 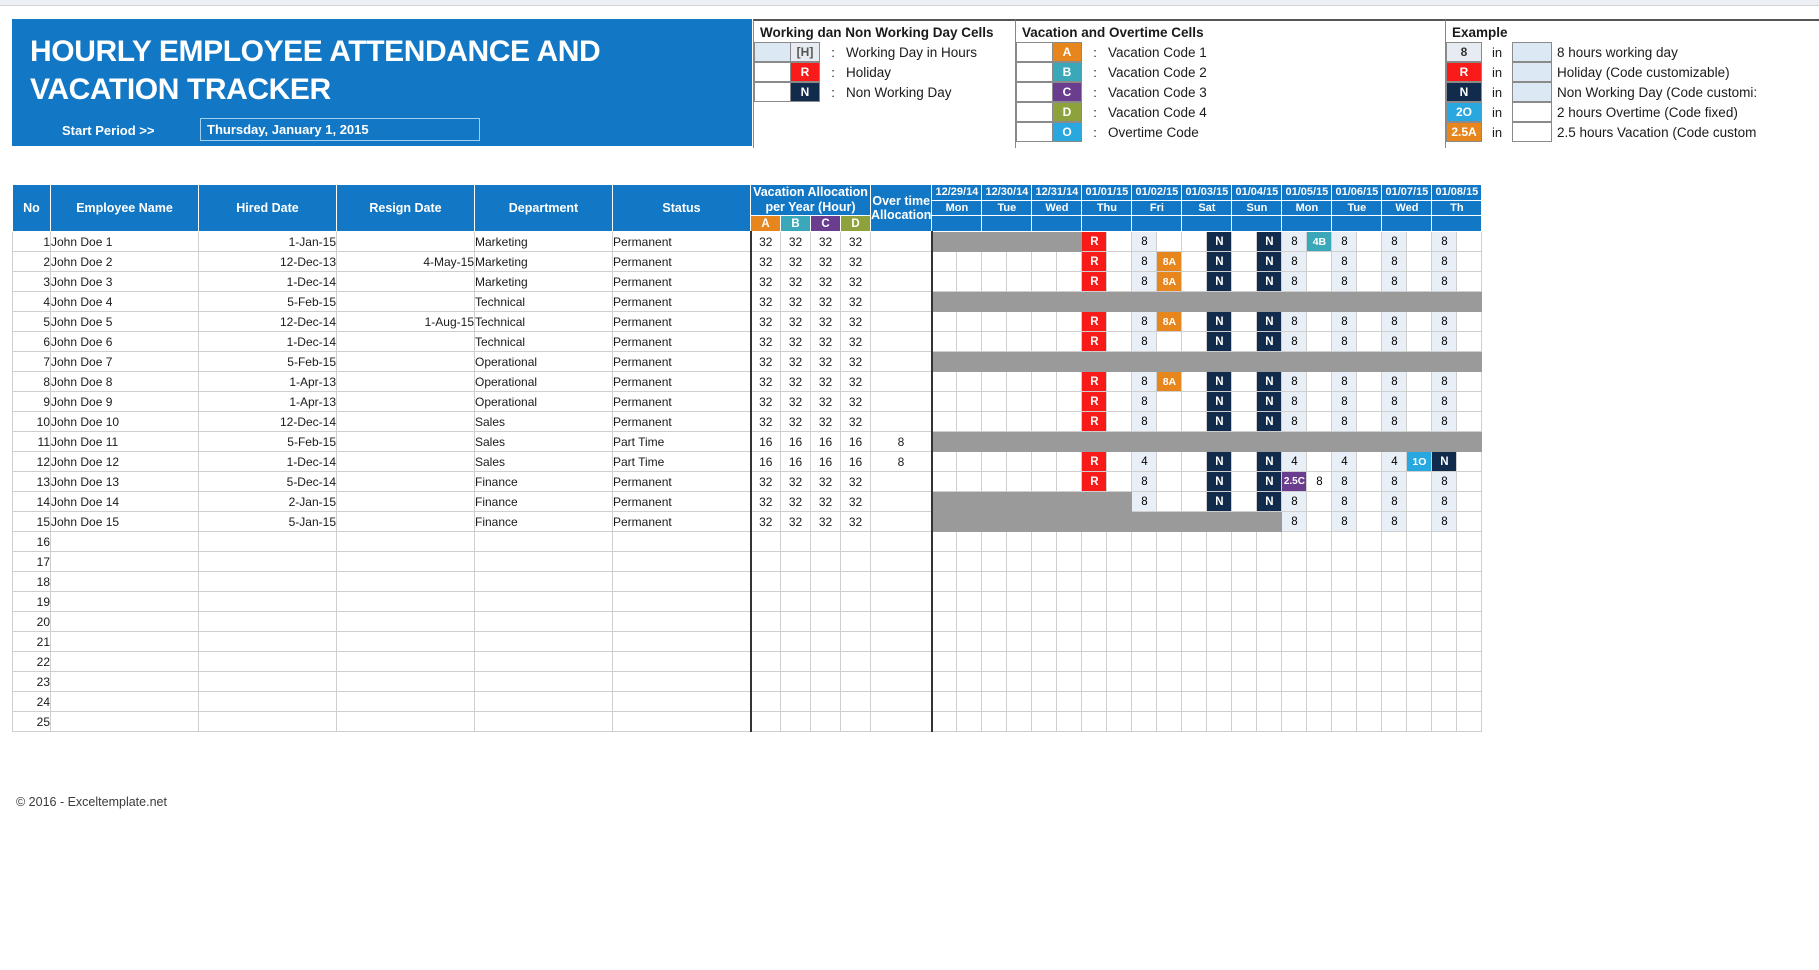 I want to click on cell-day-hours: 4, so click(x=1394, y=461).